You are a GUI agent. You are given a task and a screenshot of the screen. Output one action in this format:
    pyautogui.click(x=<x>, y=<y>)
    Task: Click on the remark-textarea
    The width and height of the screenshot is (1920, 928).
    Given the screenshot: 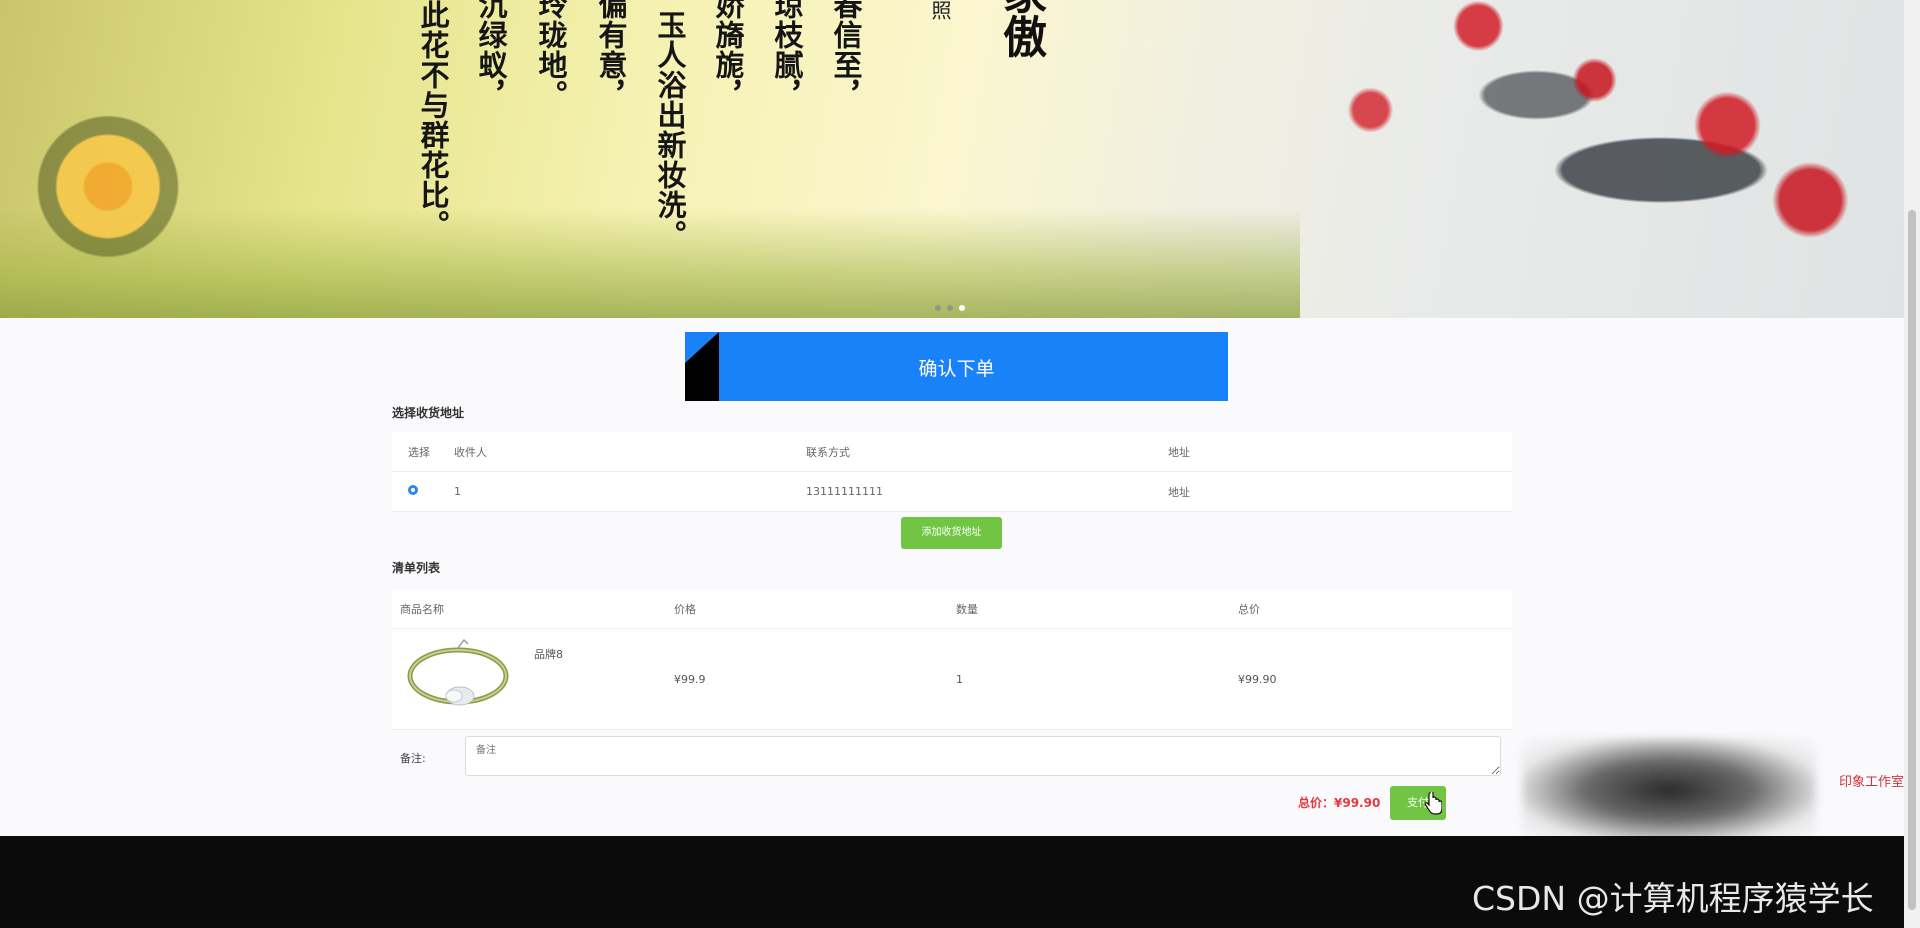 What is the action you would take?
    pyautogui.click(x=983, y=756)
    